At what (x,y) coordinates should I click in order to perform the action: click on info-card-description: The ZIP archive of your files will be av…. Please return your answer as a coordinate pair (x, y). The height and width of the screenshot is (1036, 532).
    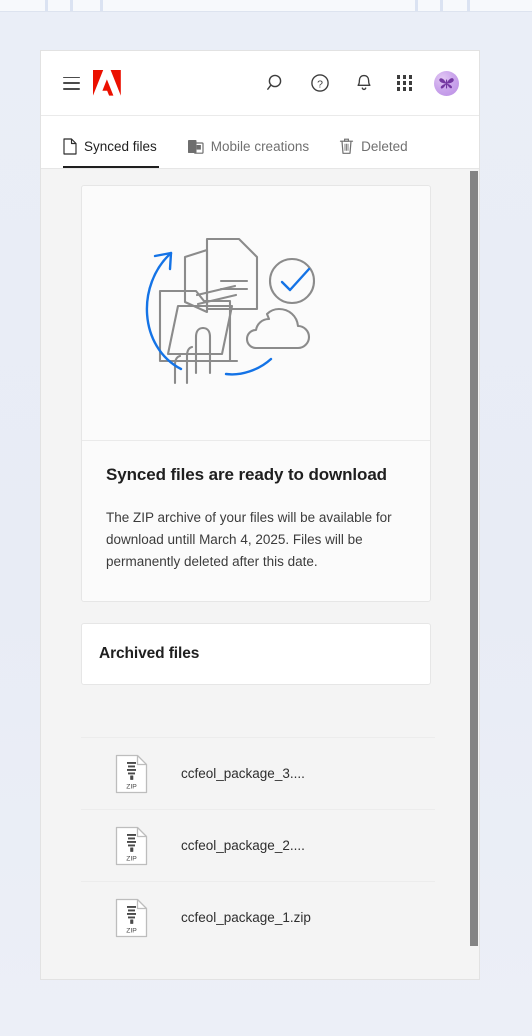
    Looking at the image, I should click on (249, 539).